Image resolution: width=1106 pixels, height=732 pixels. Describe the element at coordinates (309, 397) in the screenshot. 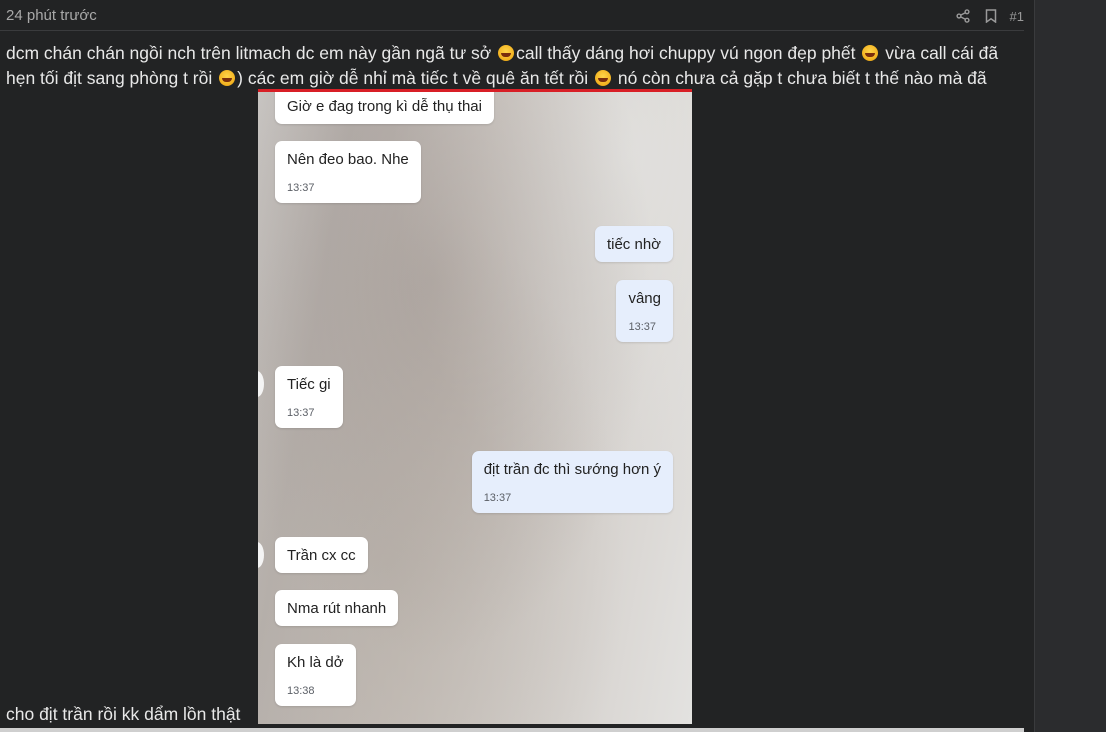

I see `chat-message: Tiếc gi 13:37` at that location.